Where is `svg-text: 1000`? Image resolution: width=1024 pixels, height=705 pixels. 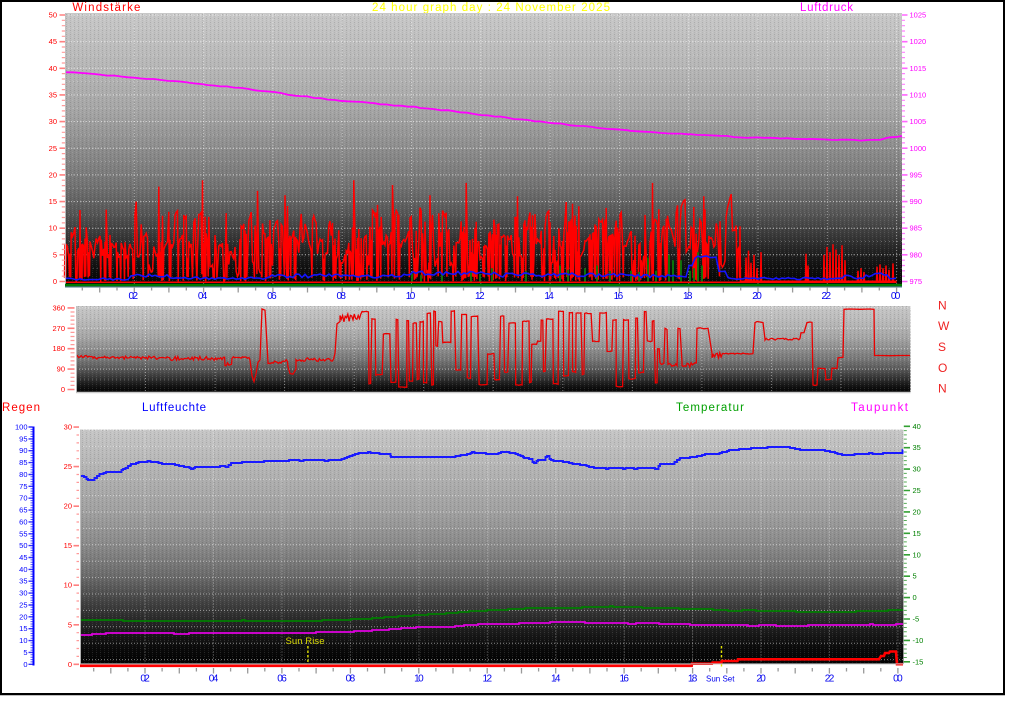 svg-text: 1000 is located at coordinates (918, 148).